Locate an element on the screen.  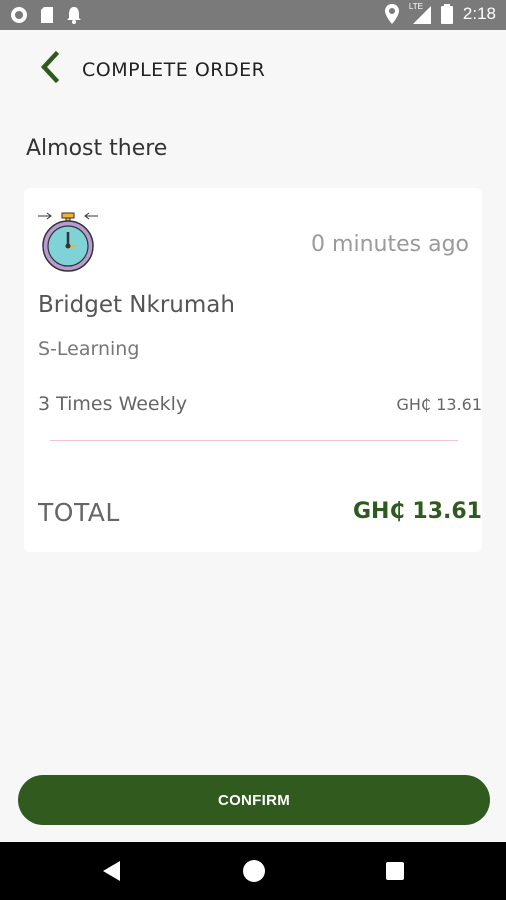
status-bar: LTE 2:18 is located at coordinates (253, 15).